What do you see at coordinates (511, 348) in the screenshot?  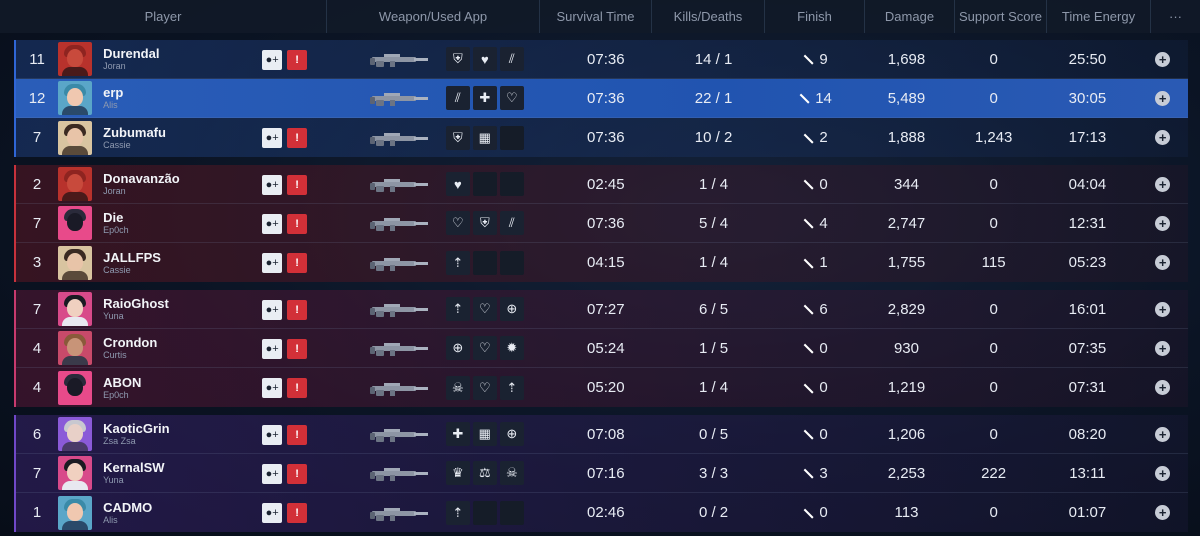 I see `burst-icon: ✹` at bounding box center [511, 348].